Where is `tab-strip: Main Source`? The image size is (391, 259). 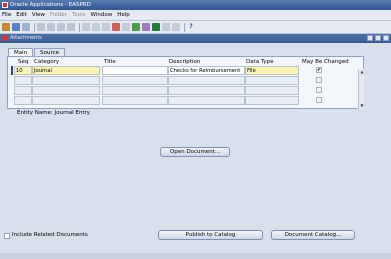
tab-strip: Main Source is located at coordinates (37, 52).